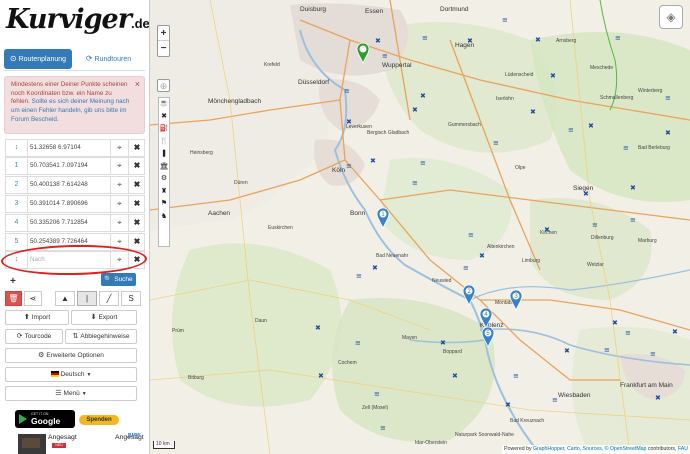 The image size is (690, 454). What do you see at coordinates (131, 298) in the screenshot?
I see `mode-extra-curvy-button: S` at bounding box center [131, 298].